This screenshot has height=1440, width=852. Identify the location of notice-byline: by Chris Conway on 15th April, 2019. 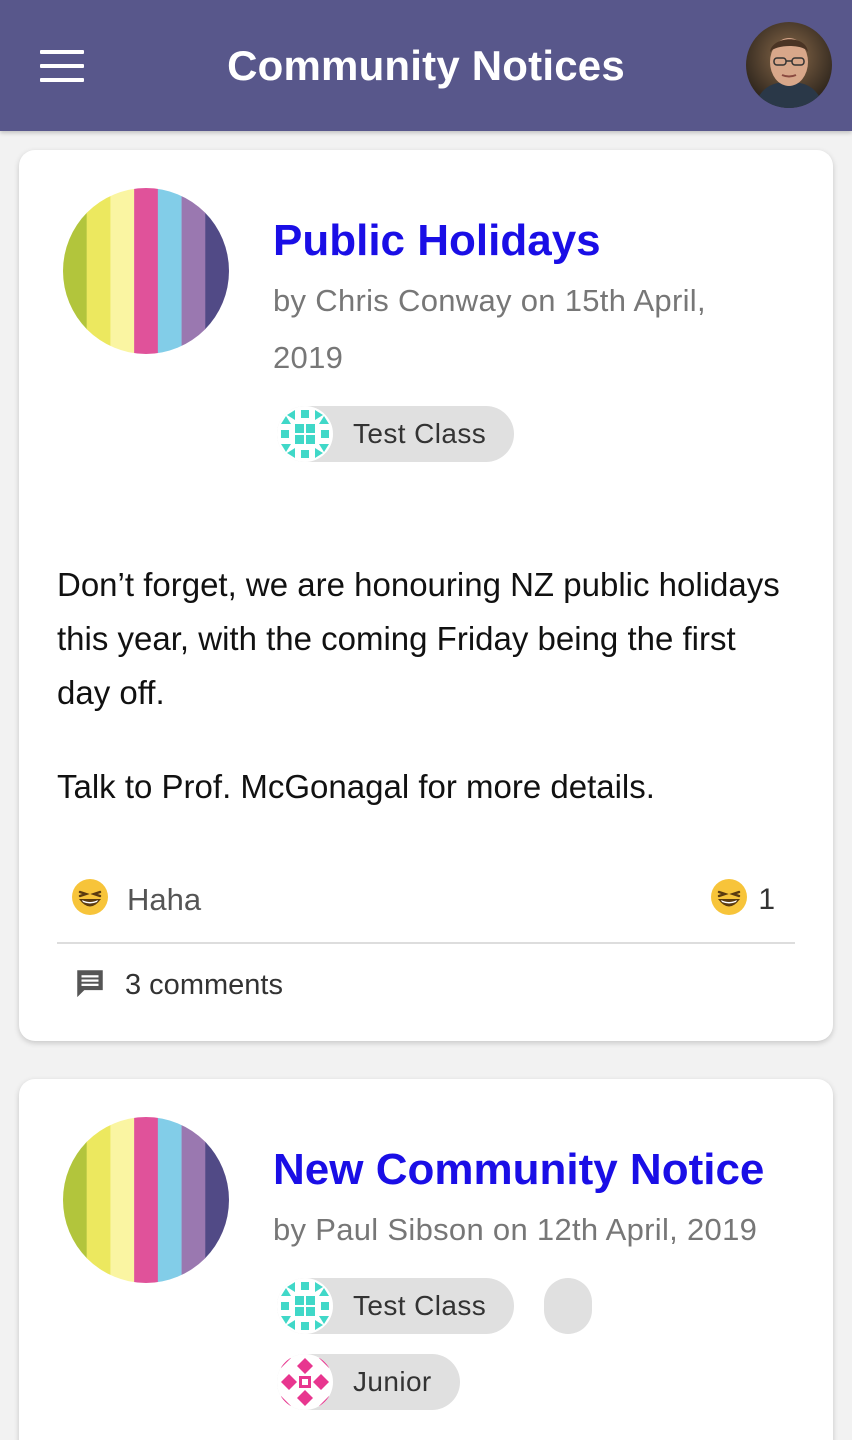
(489, 329).